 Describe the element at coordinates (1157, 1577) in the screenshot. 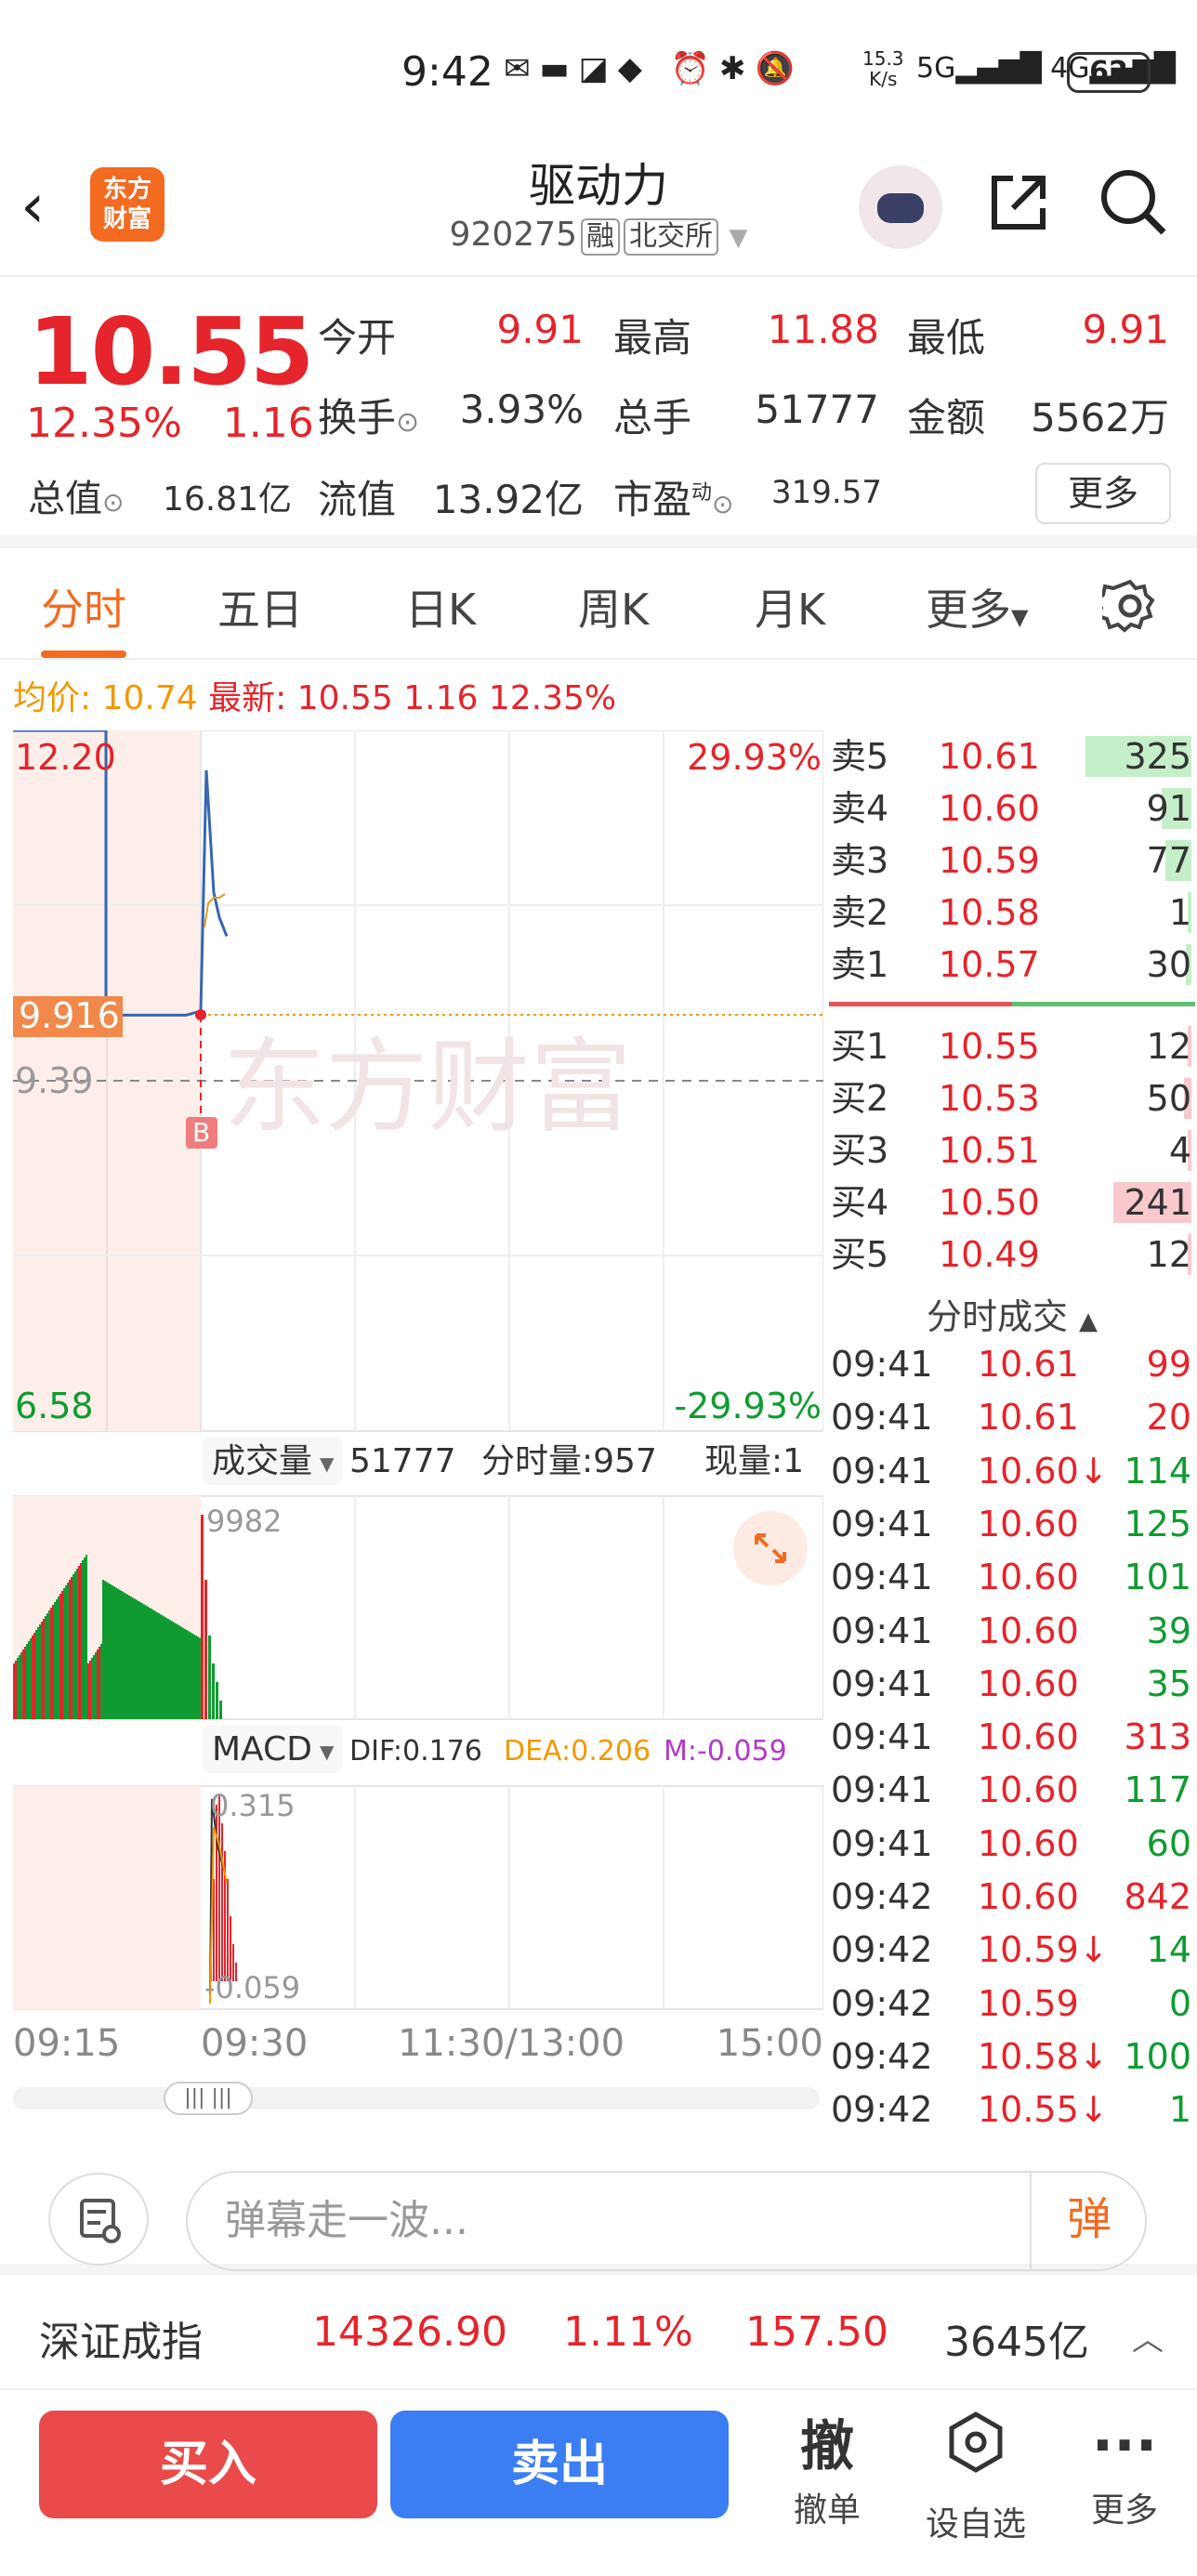

I see `trade-volume: 101` at that location.